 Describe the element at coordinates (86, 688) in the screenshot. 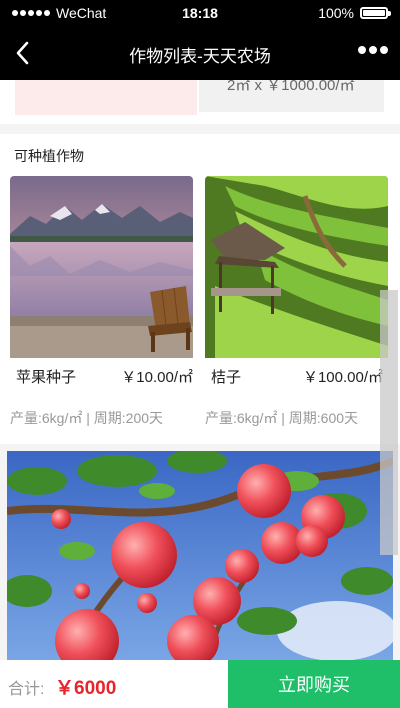

I see `total-amount: ￥6000` at that location.